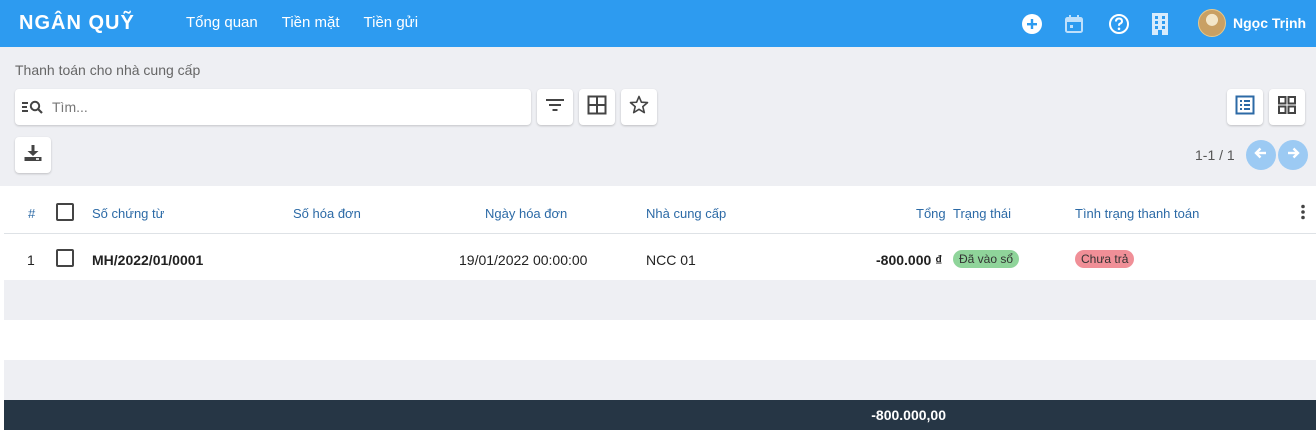  What do you see at coordinates (65, 212) in the screenshot?
I see `select-all-checkbox` at bounding box center [65, 212].